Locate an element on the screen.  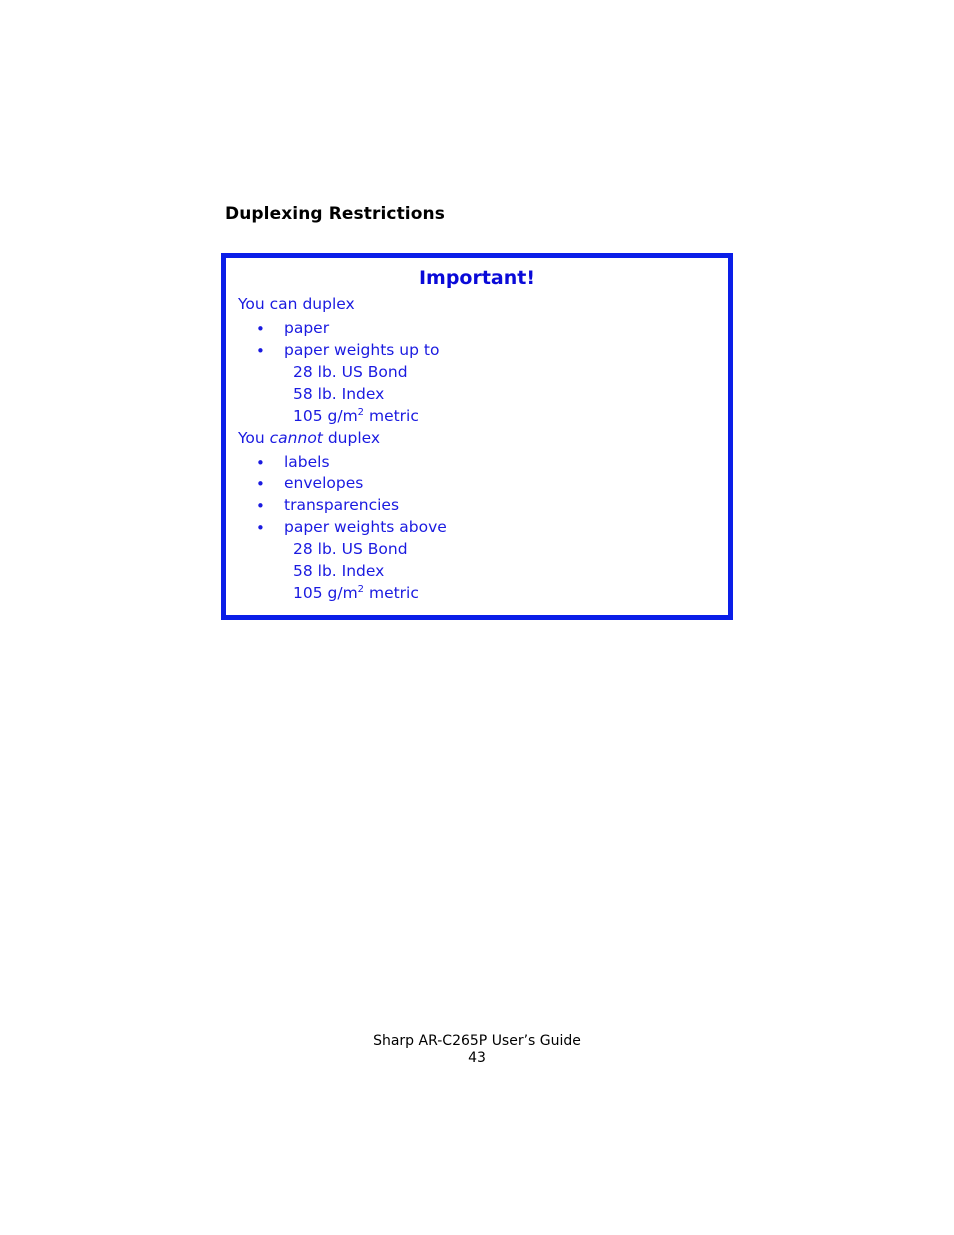
important-title: Important! is located at coordinates (477, 278).